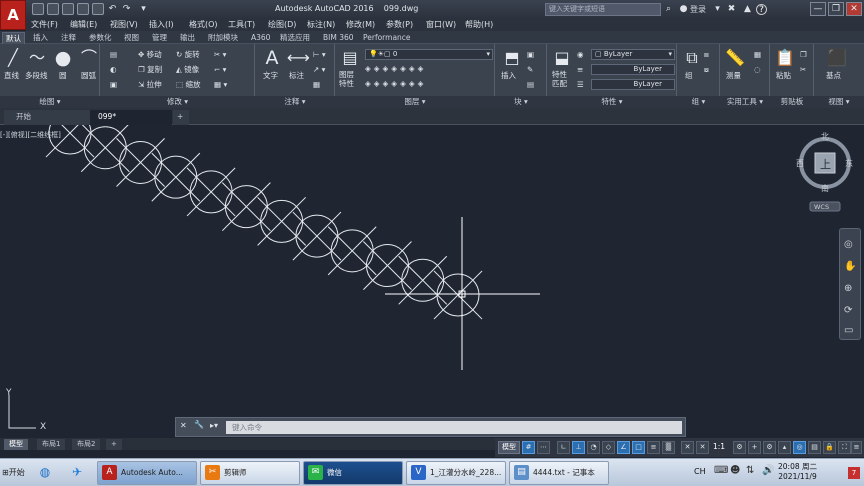  What do you see at coordinates (848, 288) in the screenshot?
I see `zoom-icon: ⊕` at bounding box center [848, 288].